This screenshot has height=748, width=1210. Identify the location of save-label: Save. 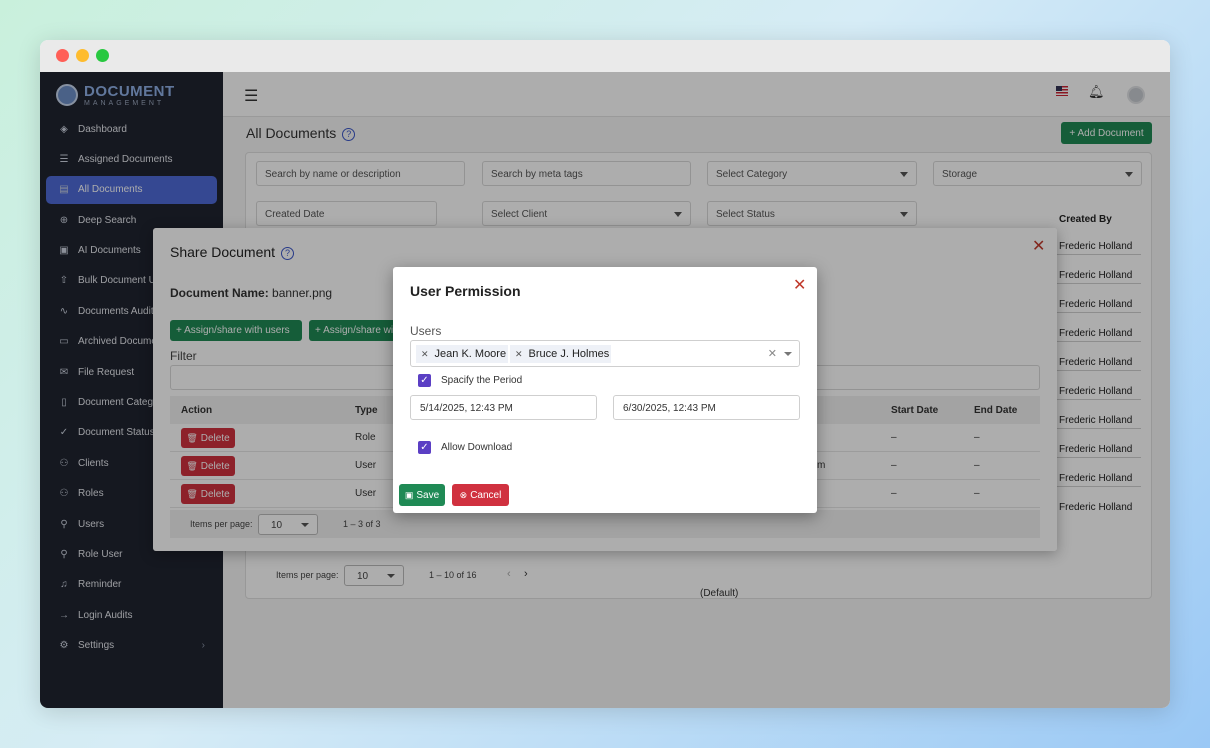
(428, 495).